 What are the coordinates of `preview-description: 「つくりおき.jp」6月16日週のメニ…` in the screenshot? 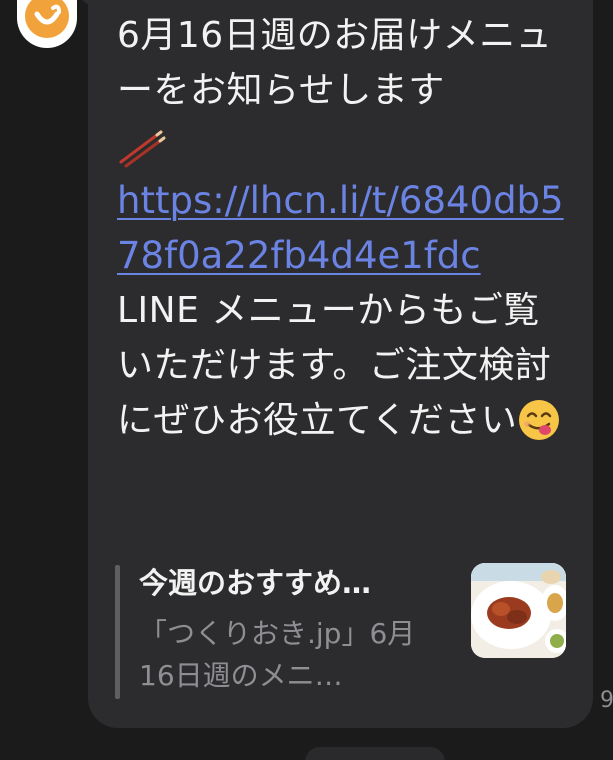 It's located at (277, 654).